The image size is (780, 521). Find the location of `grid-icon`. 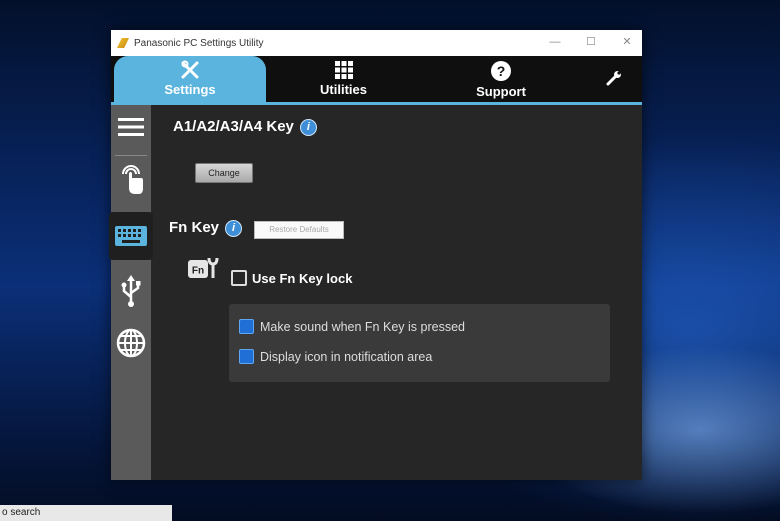

grid-icon is located at coordinates (343, 70).